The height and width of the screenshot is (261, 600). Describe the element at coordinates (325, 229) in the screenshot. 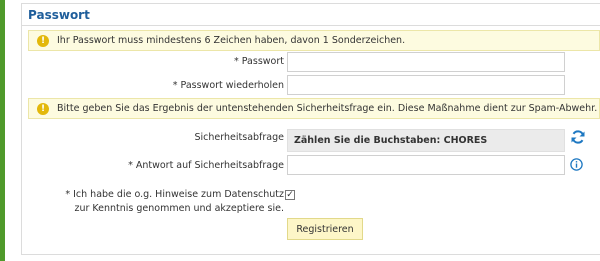

I see `register-button: Registrieren` at that location.